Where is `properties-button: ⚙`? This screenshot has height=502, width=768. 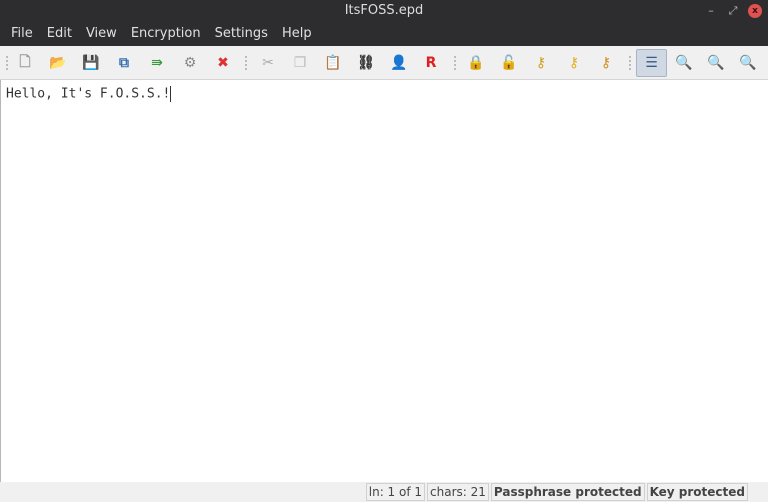
properties-button: ⚙ is located at coordinates (190, 63).